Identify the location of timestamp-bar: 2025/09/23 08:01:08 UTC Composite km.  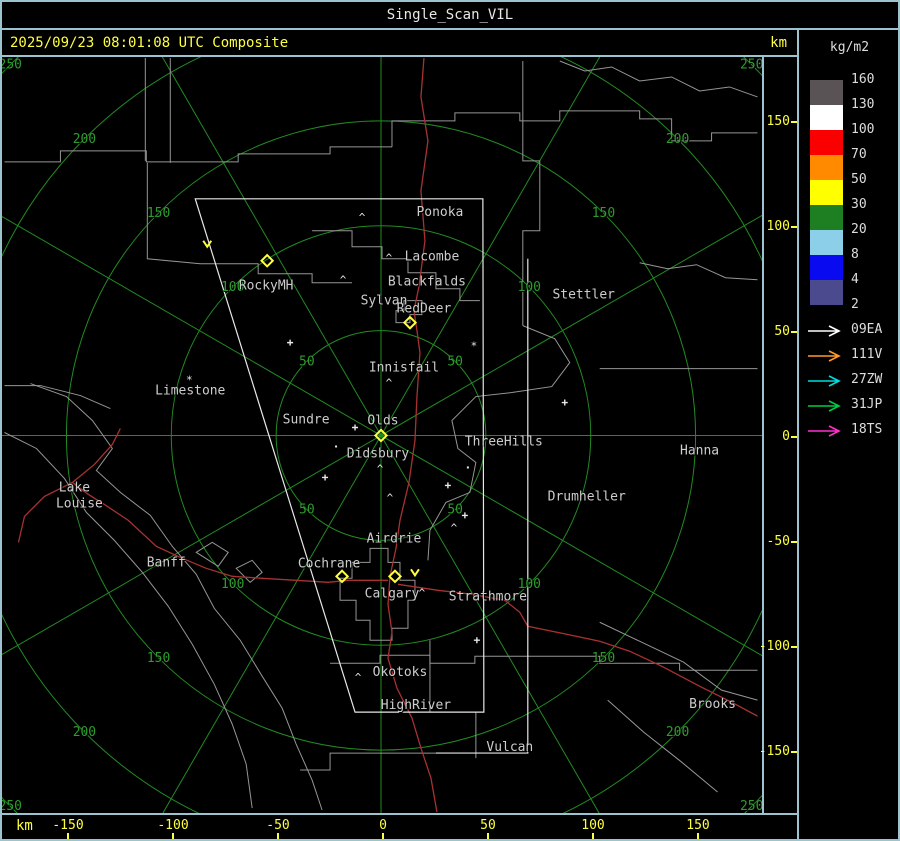
(399, 43).